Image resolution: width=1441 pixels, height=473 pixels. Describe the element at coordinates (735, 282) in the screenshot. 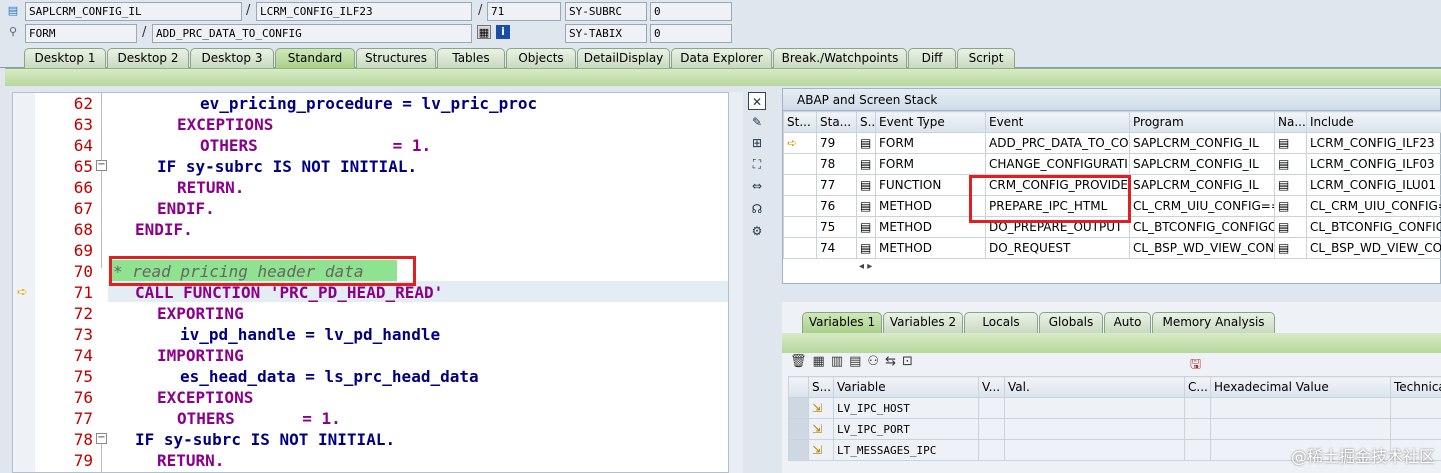

I see `editor-scrollbar` at that location.